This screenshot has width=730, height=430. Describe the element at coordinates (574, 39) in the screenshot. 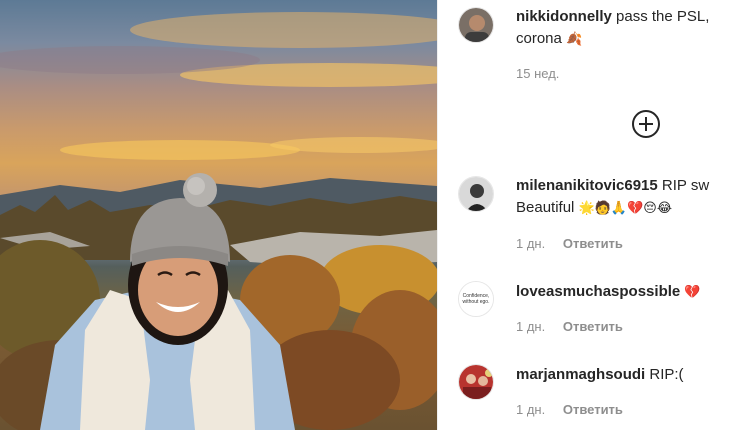

I see `leaf-emoji: 🍂` at that location.